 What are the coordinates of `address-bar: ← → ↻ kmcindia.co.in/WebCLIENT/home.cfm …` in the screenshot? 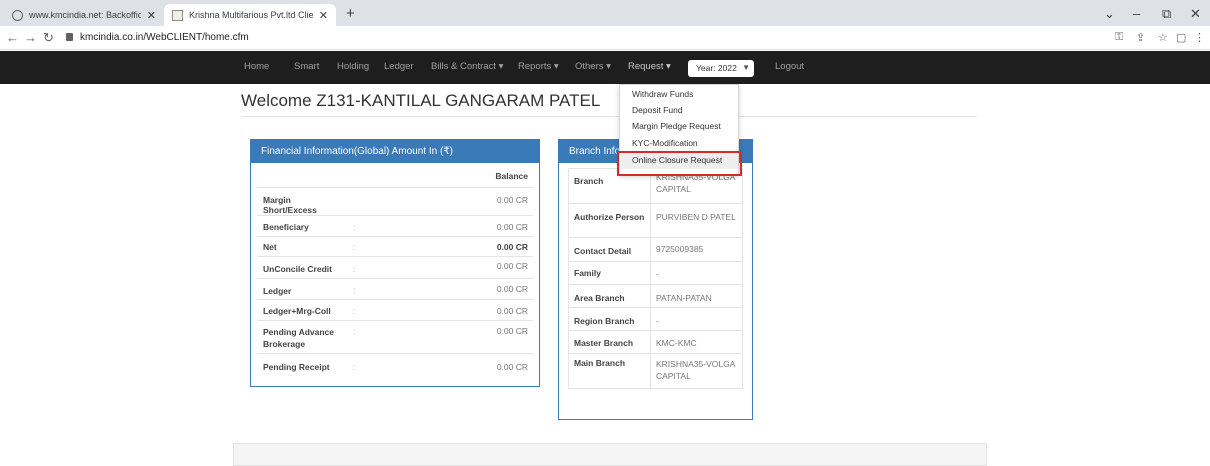 It's located at (605, 38).